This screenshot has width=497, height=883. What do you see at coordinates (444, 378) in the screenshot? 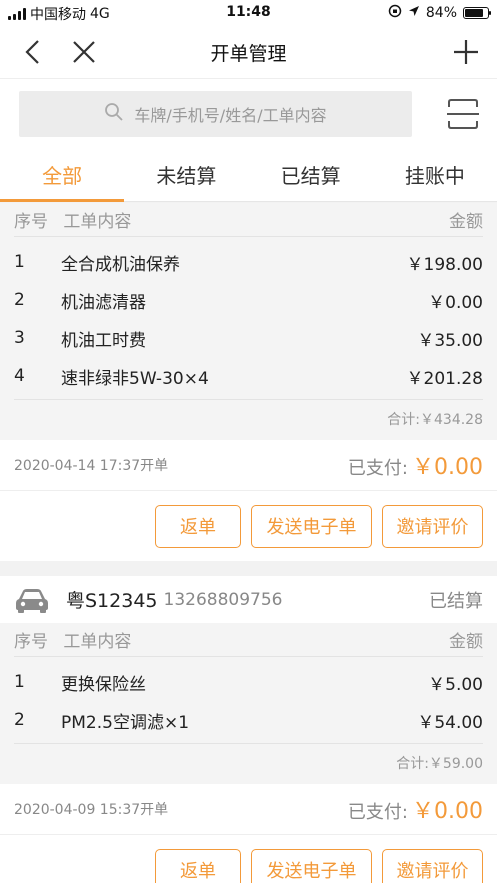
I see `item-price: ￥201.28` at bounding box center [444, 378].